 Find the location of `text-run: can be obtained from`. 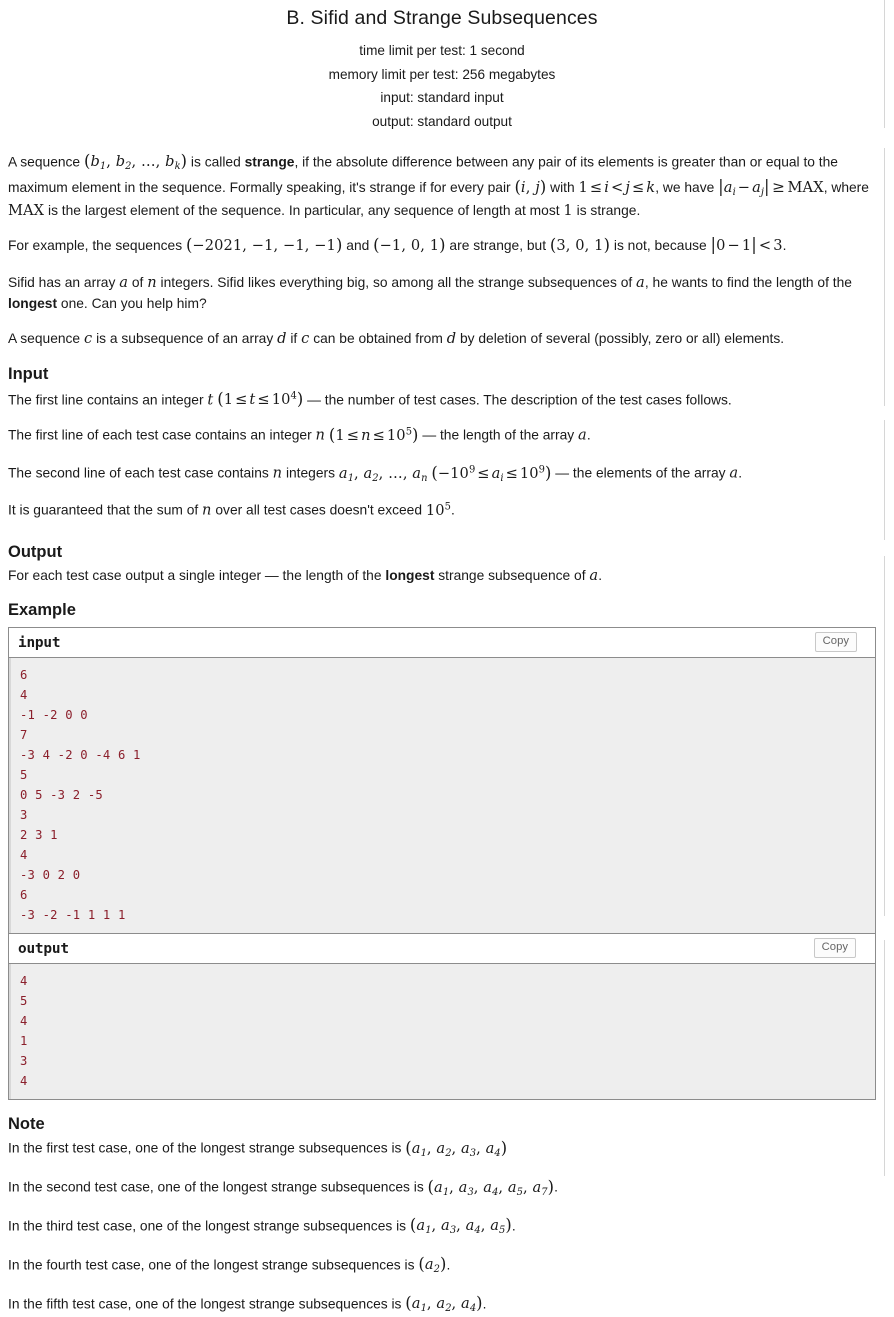

text-run: can be obtained from is located at coordinates (378, 338).